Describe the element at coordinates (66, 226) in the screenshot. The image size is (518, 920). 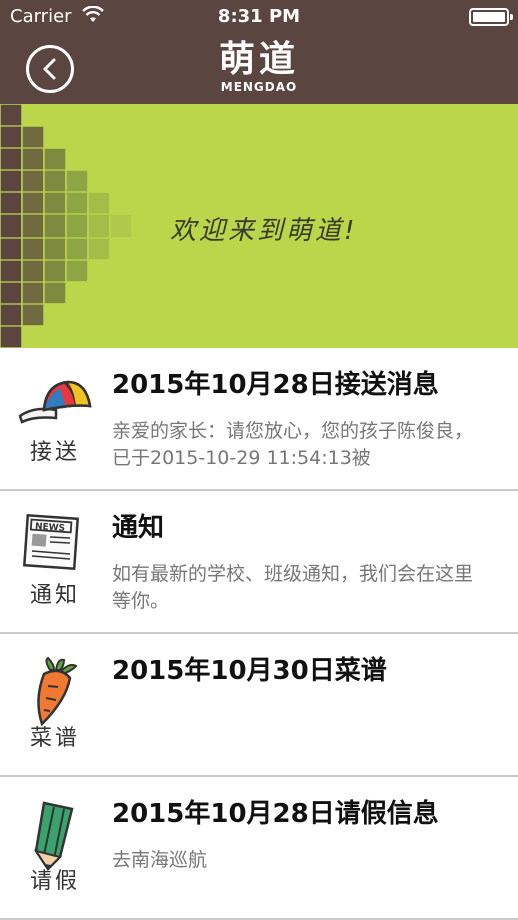
I see `pixel-pattern` at that location.